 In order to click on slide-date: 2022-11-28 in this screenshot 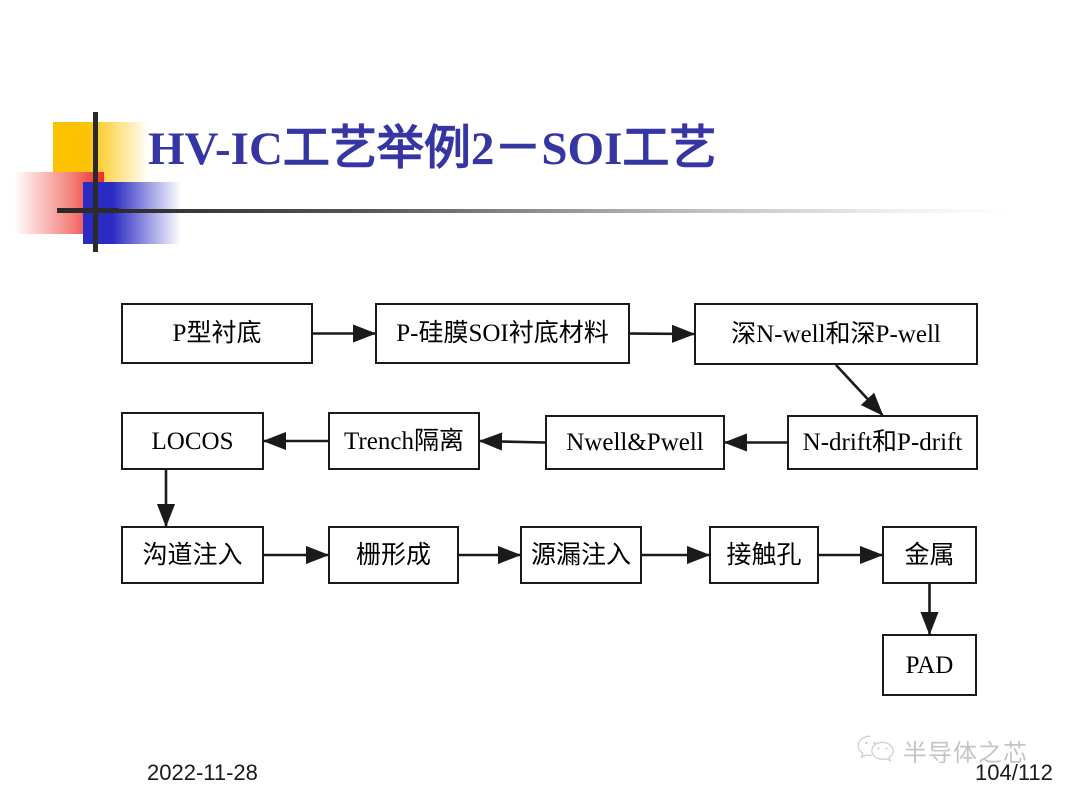, I will do `click(202, 772)`.